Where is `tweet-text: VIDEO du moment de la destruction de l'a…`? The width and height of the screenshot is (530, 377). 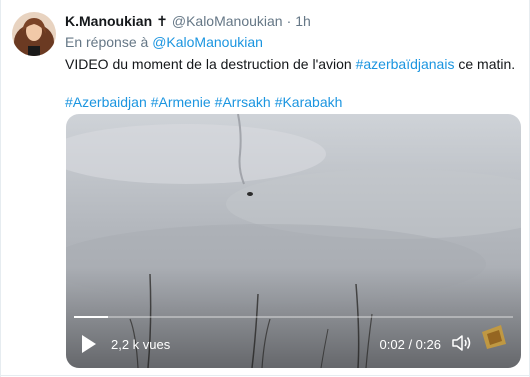
tweet-text: VIDEO du moment de la destruction de l'a… is located at coordinates (291, 64).